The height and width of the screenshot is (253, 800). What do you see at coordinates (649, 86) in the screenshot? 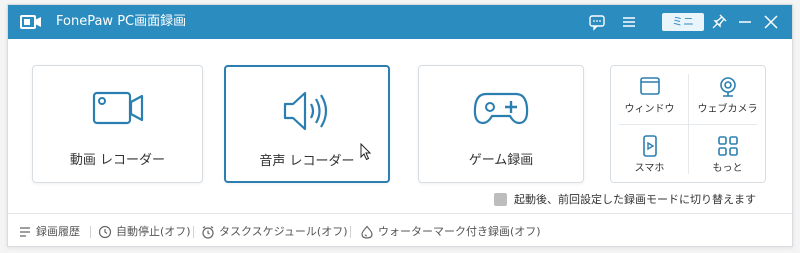
I see `window-icon` at bounding box center [649, 86].